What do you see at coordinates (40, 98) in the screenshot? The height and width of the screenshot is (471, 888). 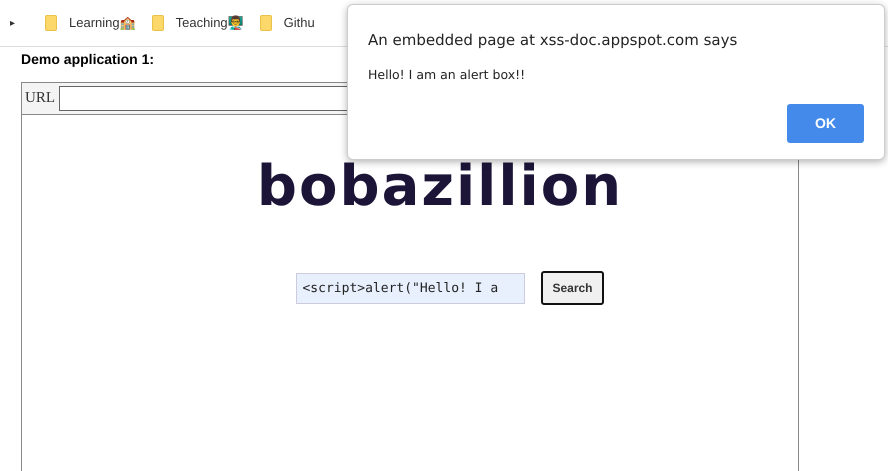 I see `url-label: URL` at bounding box center [40, 98].